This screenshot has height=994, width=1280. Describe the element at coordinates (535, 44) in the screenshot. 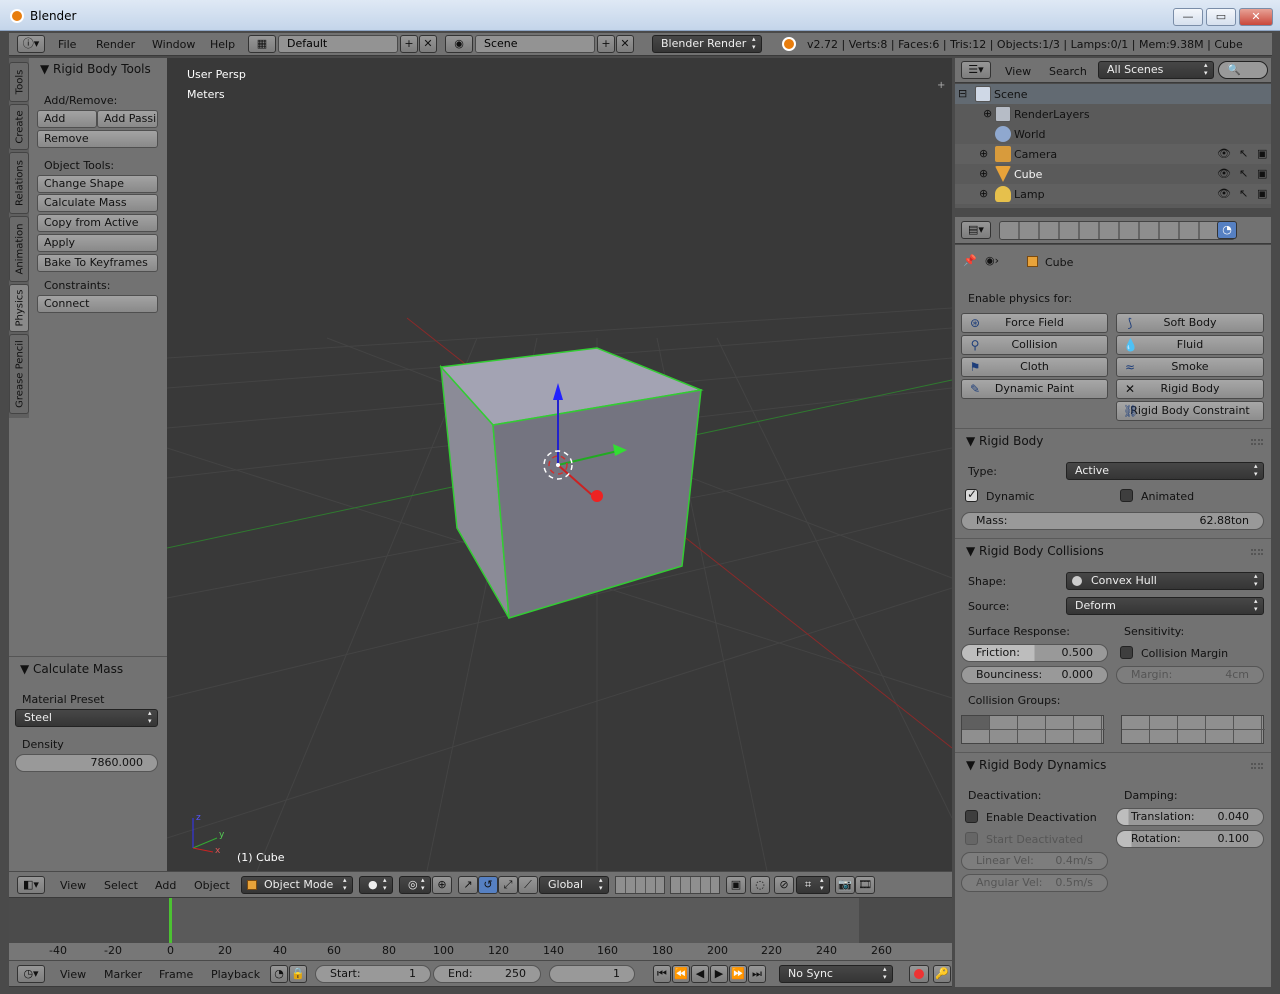

I see `scene-name-field: Scene` at that location.